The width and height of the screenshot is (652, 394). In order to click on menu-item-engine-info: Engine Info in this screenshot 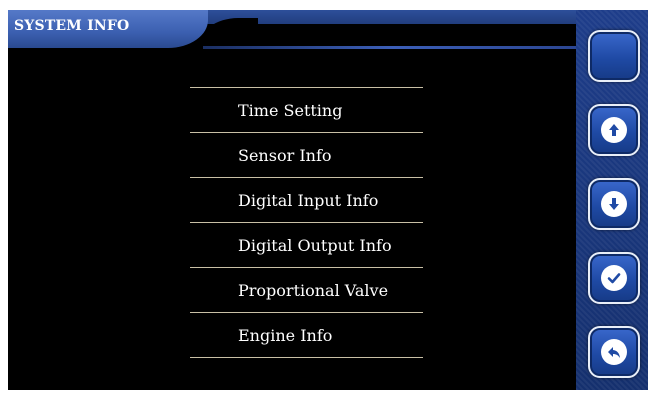, I will do `click(306, 335)`.